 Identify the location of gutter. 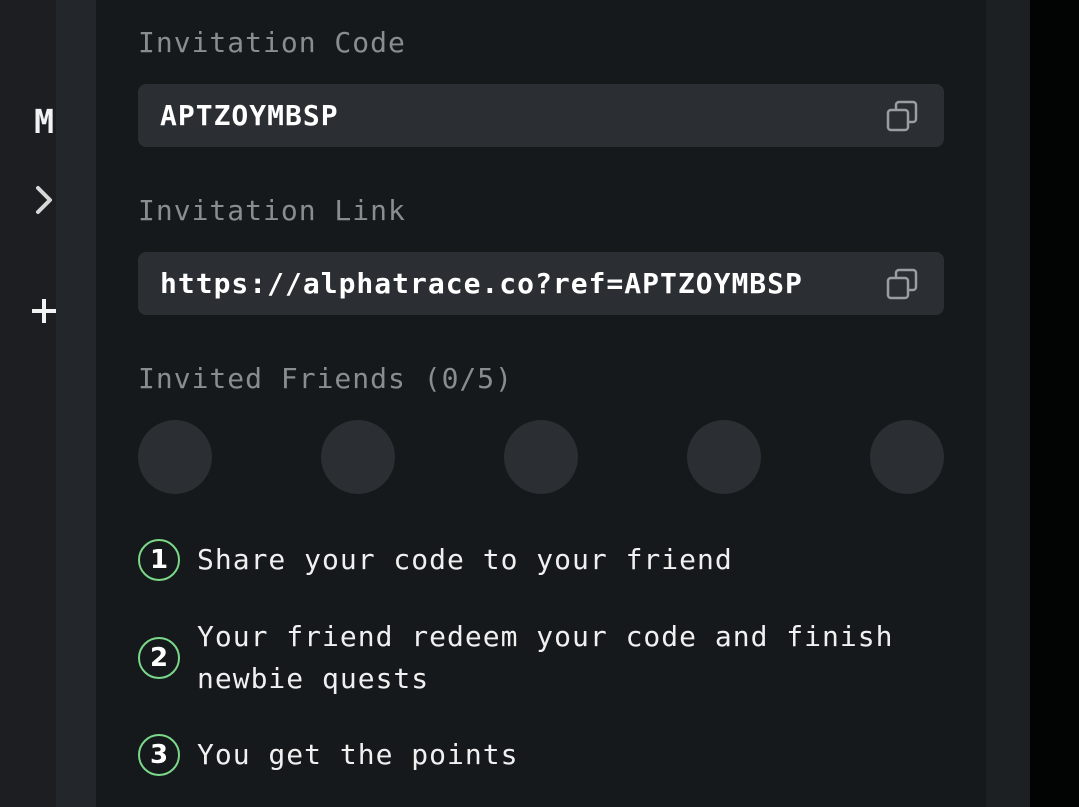
(76, 403).